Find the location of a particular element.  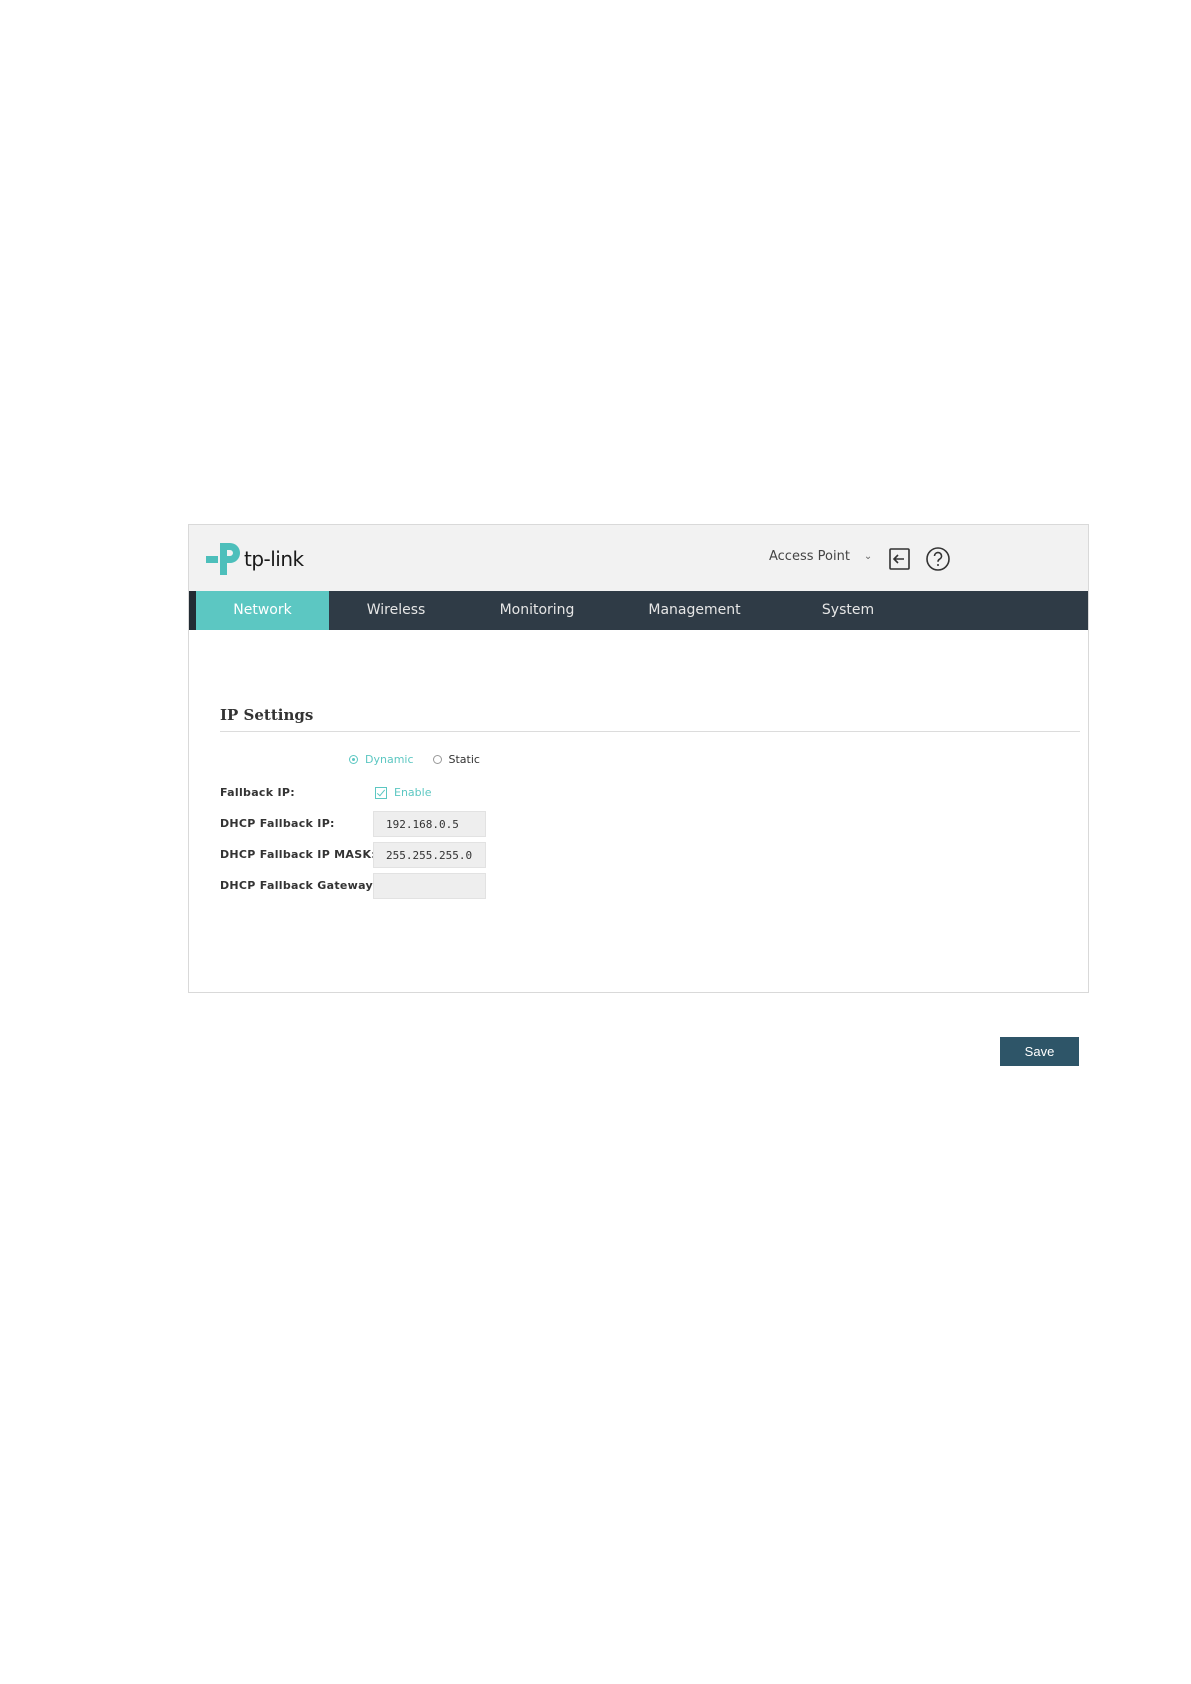

help-icon is located at coordinates (938, 559).